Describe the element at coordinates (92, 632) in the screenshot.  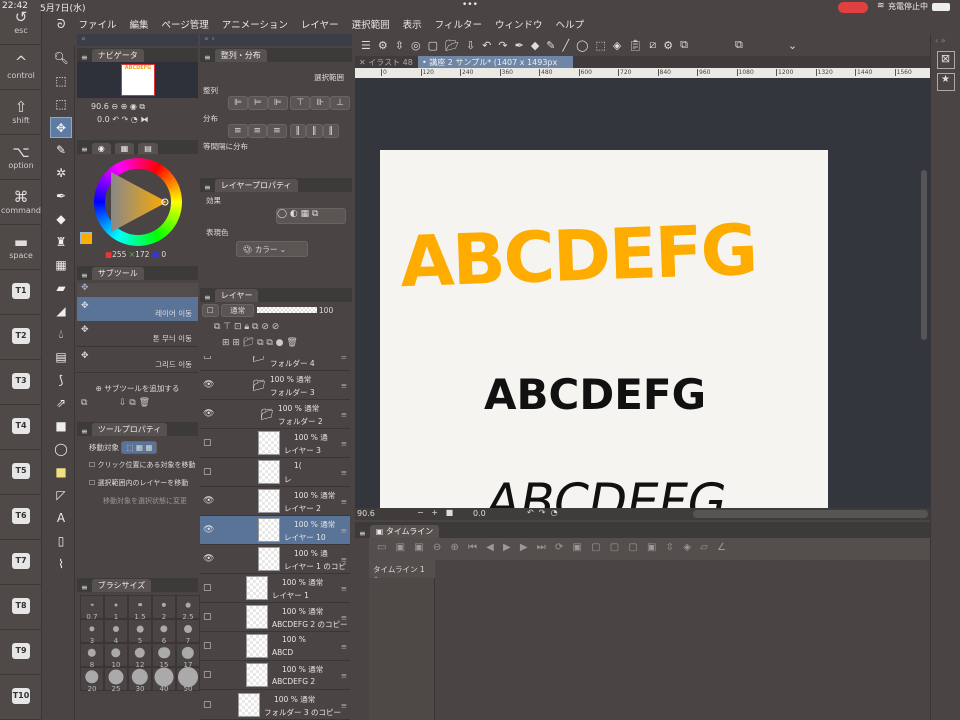
I see `brush-size-option: 3` at that location.